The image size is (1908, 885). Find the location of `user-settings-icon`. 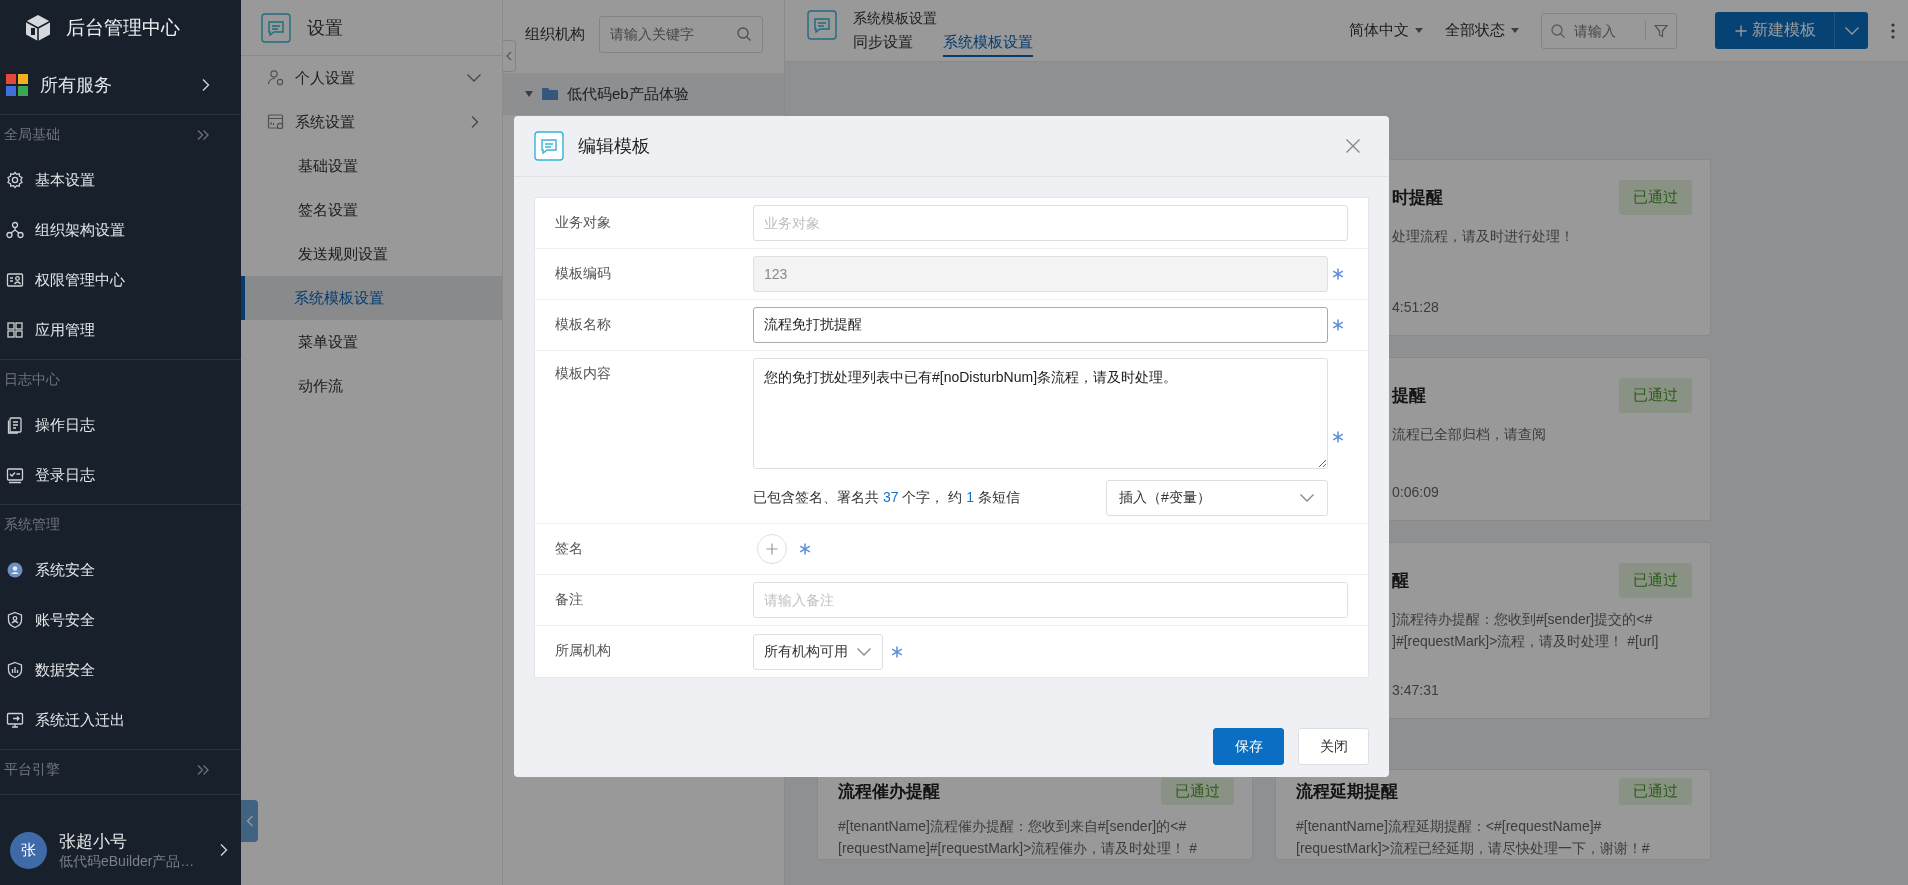

user-settings-icon is located at coordinates (276, 78).